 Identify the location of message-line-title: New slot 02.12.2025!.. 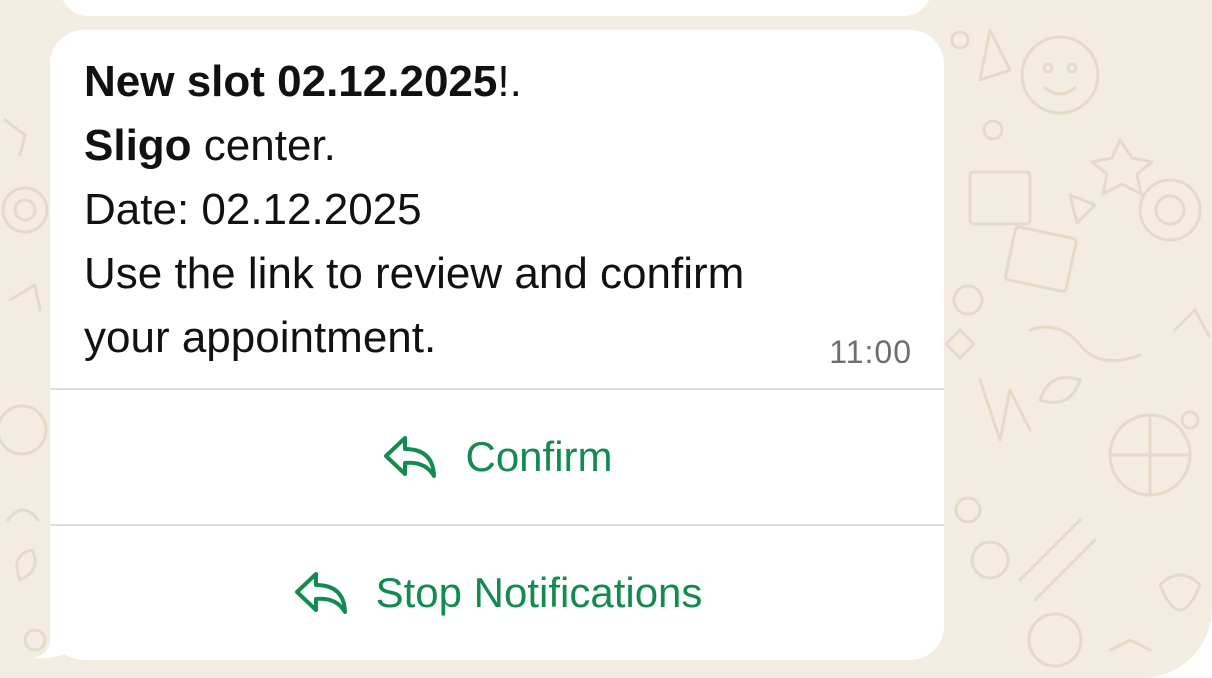
(303, 81).